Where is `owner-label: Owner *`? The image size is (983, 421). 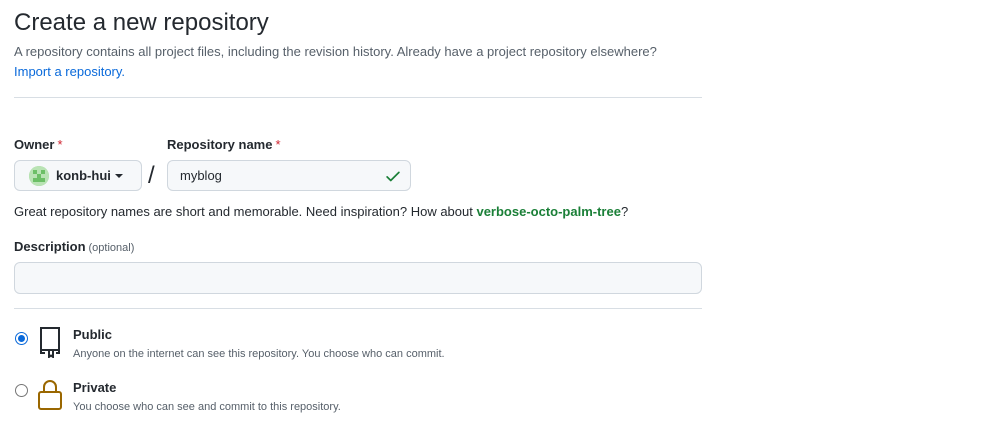
owner-label: Owner * is located at coordinates (38, 145).